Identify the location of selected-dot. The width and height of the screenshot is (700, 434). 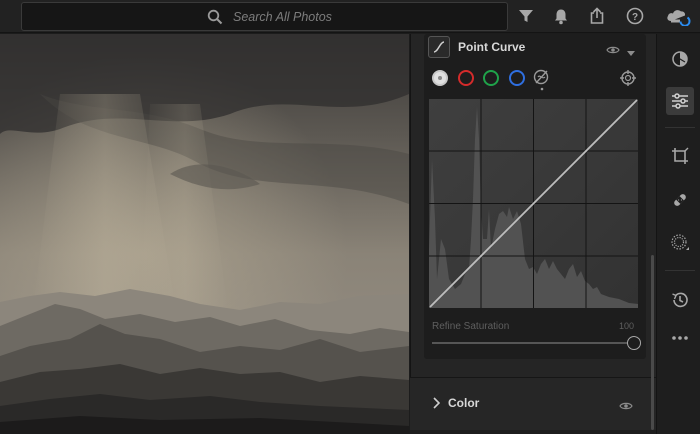
(440, 78).